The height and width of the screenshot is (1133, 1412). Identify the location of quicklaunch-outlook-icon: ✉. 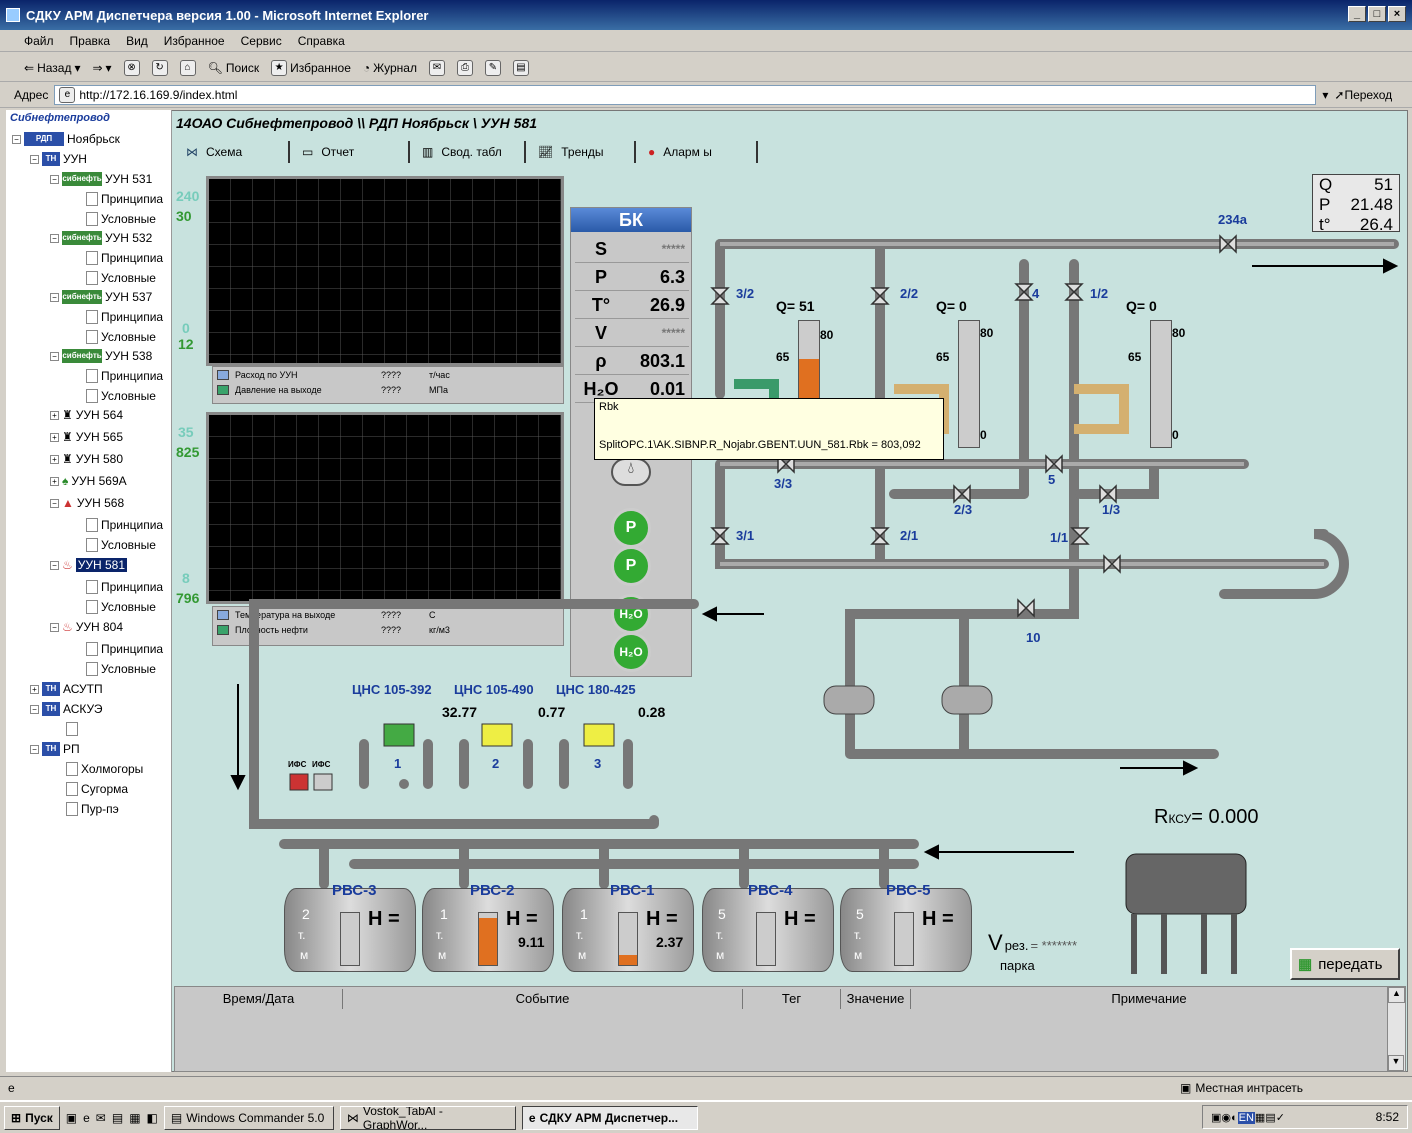
(101, 1118).